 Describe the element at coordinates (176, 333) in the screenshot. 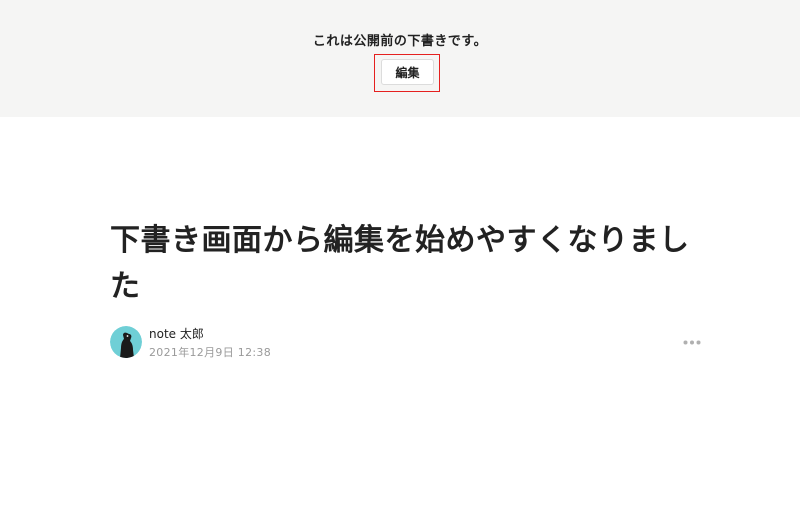

I see `author-name: note 太郎` at that location.